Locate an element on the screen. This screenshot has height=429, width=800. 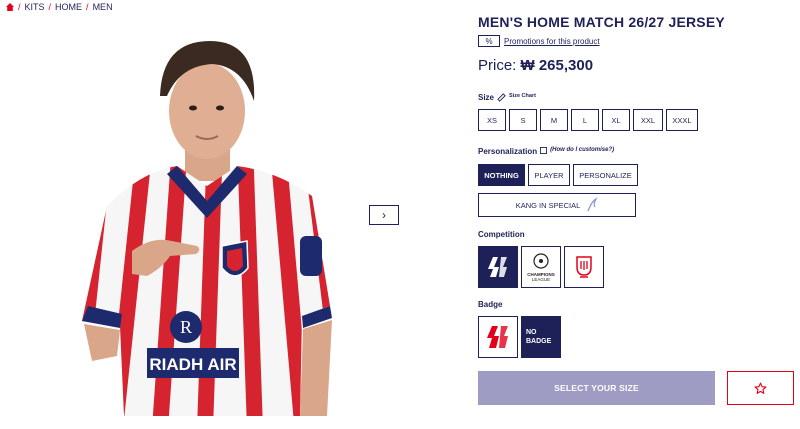
competition-label: Competition is located at coordinates (501, 234).